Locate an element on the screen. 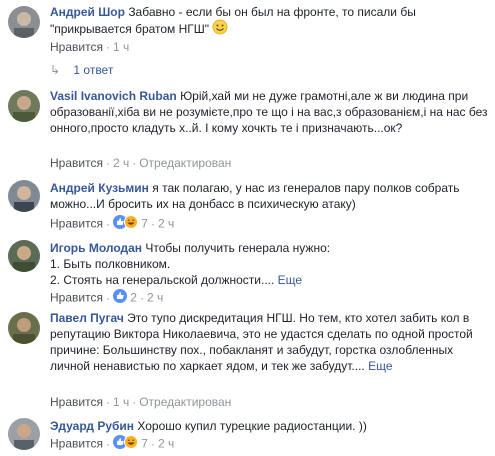 The image size is (495, 456). comment-meta: Нравится · 2 ч · Отредактирован is located at coordinates (141, 163).